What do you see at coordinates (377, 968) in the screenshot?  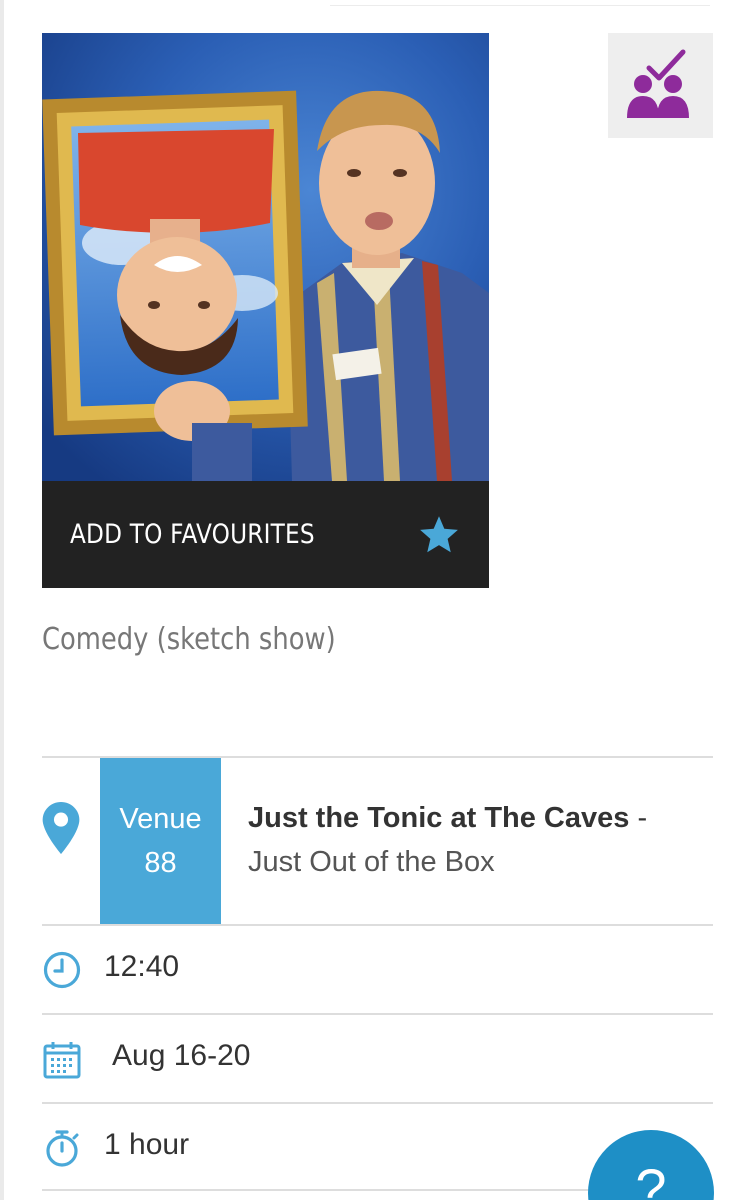 I see `time-row: 12:40` at bounding box center [377, 968].